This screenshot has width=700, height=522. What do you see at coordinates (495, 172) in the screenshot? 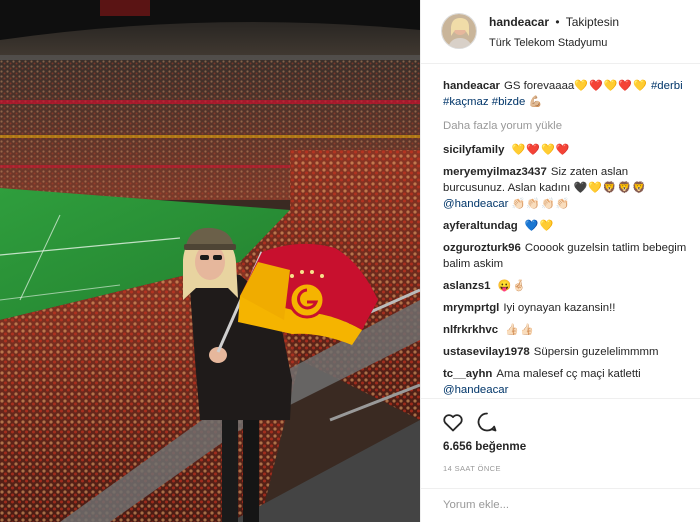
I see `comment-username: meryemyilmaz3437` at bounding box center [495, 172].